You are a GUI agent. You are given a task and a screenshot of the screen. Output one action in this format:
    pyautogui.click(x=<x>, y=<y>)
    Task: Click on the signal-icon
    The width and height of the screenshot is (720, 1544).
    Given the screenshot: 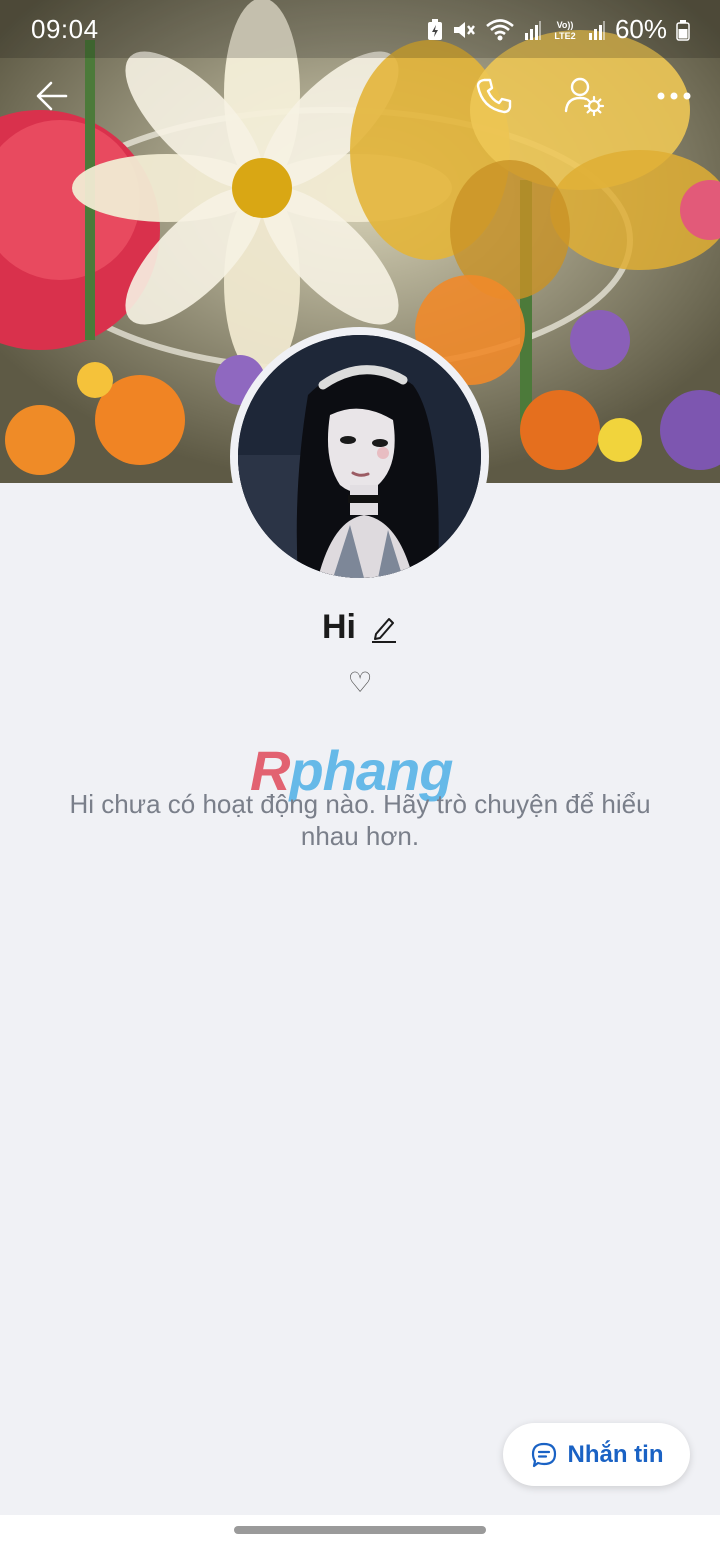 What is the action you would take?
    pyautogui.click(x=532, y=30)
    